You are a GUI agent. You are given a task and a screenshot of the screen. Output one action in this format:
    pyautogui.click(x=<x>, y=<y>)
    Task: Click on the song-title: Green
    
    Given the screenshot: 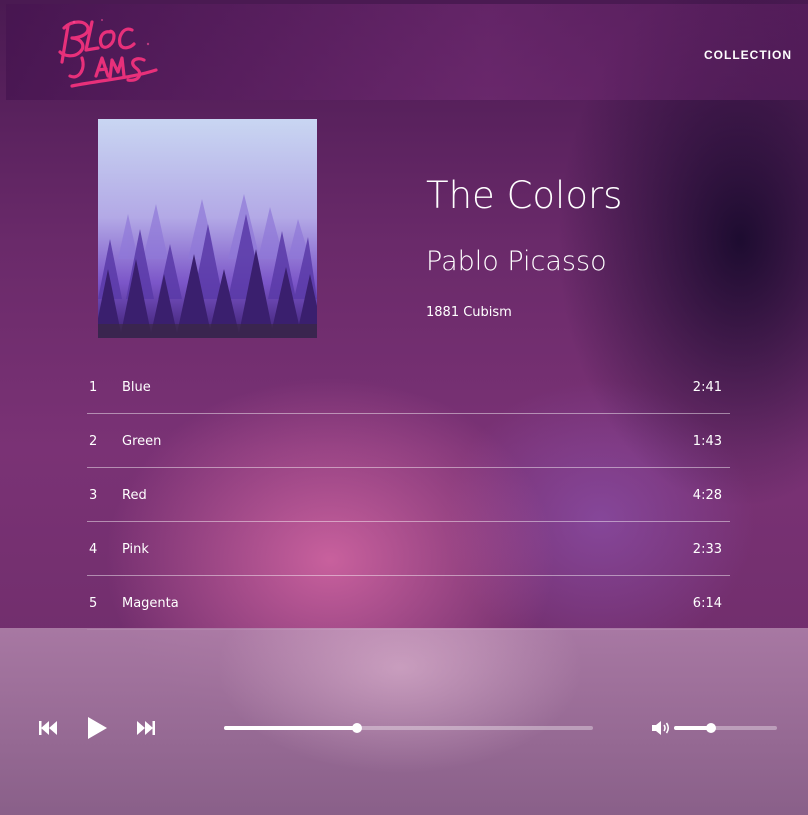 What is the action you would take?
    pyautogui.click(x=142, y=441)
    